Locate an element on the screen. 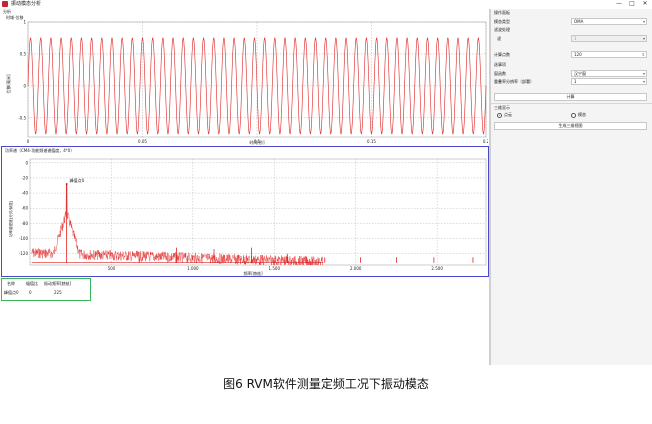  spectrum-panel-label: 功率谱（CM4-功能频谱谱值度，4*0） is located at coordinates (39, 150).